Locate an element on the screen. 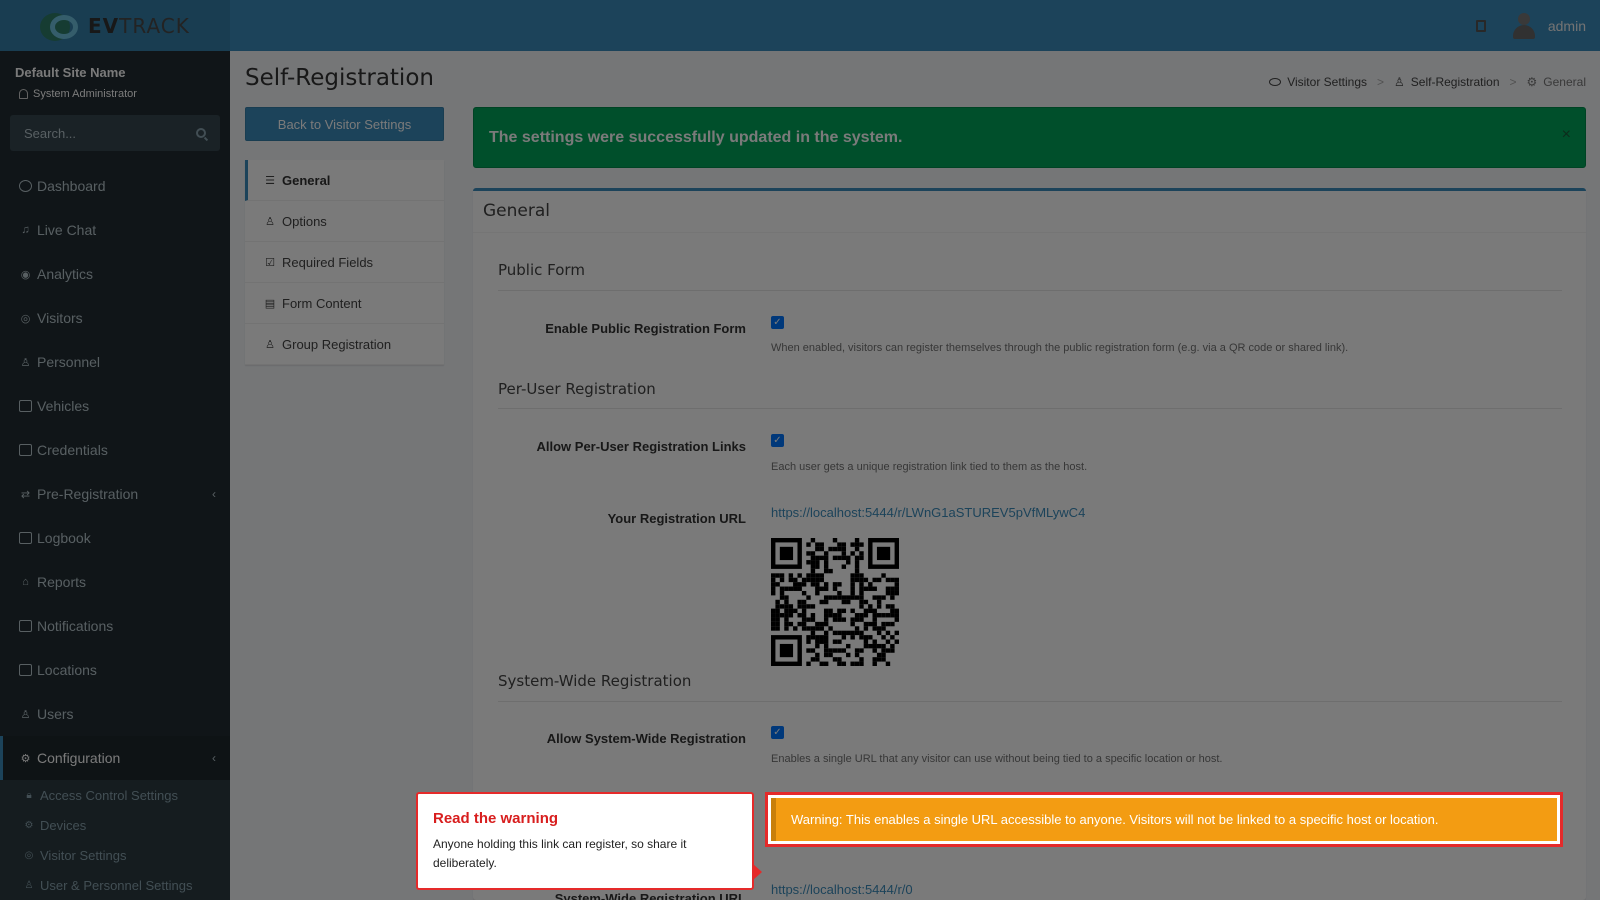  sidebar-subitem-access-control: 🔒︎ Access Control Settings is located at coordinates (115, 795).